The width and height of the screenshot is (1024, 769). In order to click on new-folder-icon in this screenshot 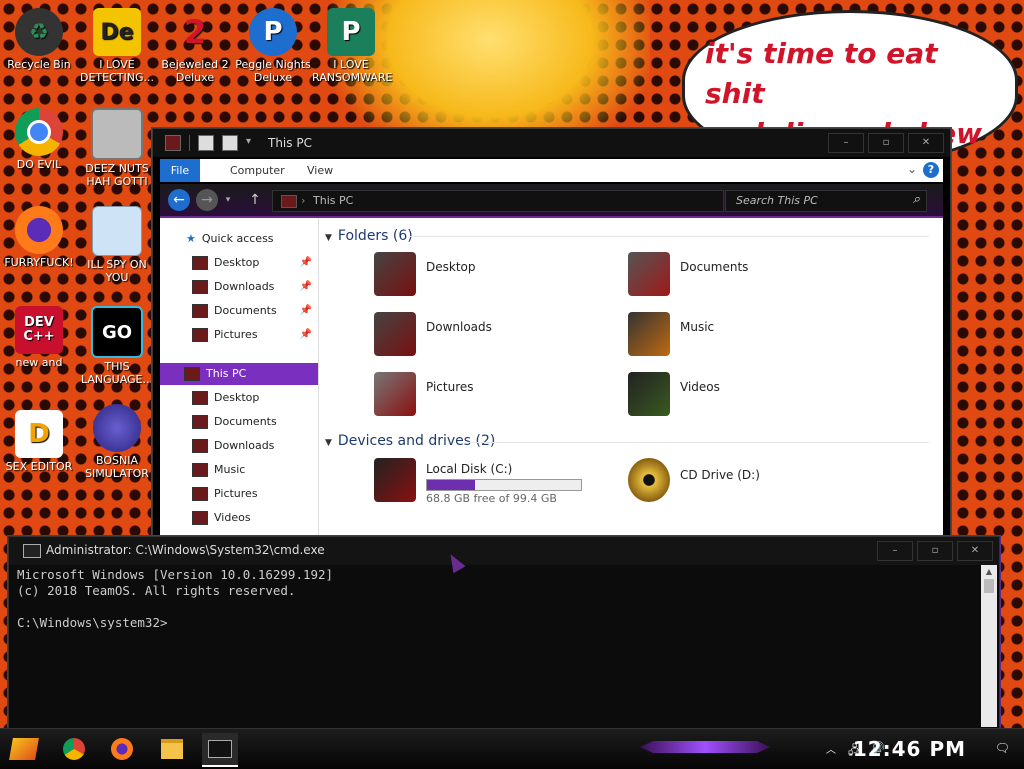, I will do `click(230, 143)`.